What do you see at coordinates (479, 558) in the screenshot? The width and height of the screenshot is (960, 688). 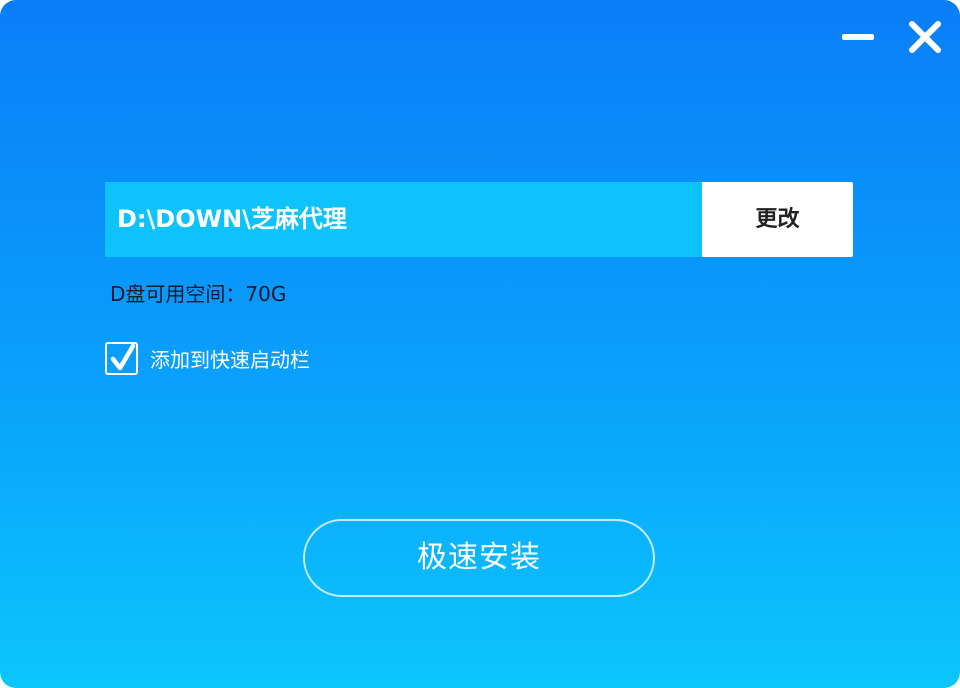 I see `fast-install-button: 极速安装` at bounding box center [479, 558].